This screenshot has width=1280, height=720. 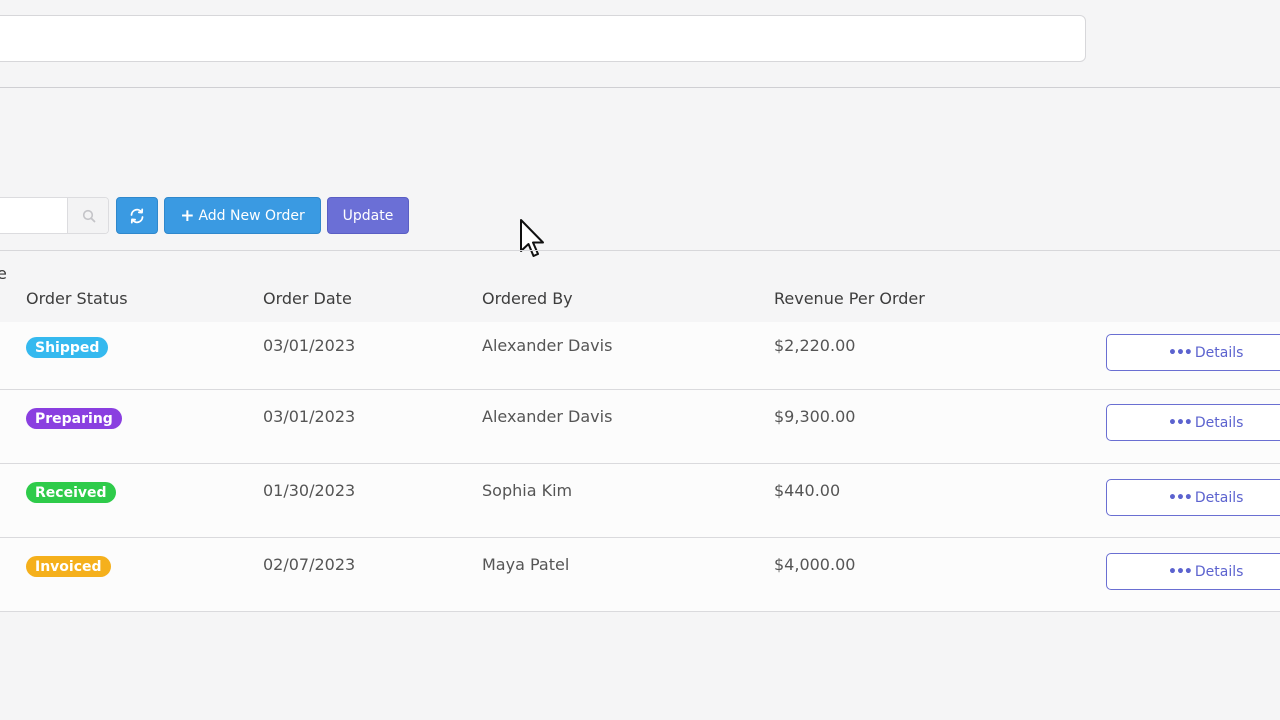 I want to click on mouse-pointer-icon, so click(x=532, y=238).